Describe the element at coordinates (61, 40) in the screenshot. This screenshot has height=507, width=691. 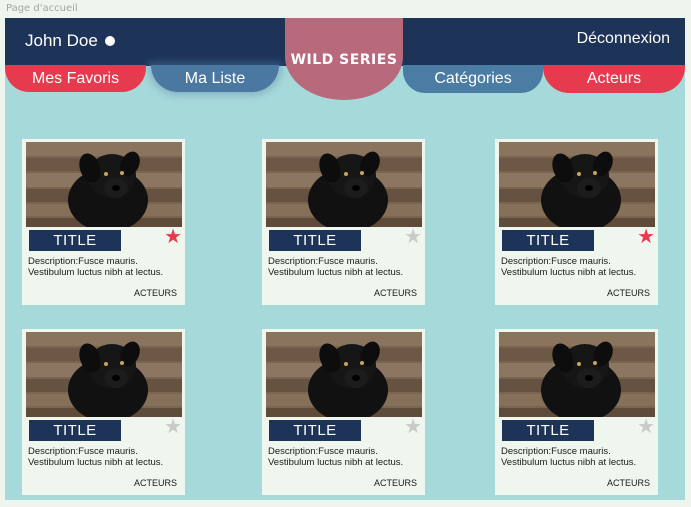
I see `user-name: John Doe` at that location.